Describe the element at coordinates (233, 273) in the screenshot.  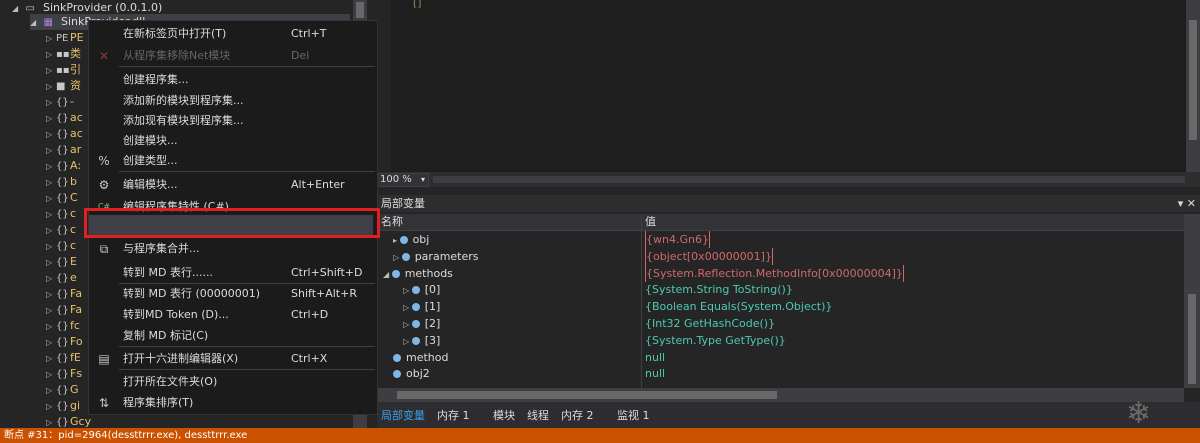
I see `menu-item: 转到 MD 表行...... Ctrl+Shift+D` at that location.